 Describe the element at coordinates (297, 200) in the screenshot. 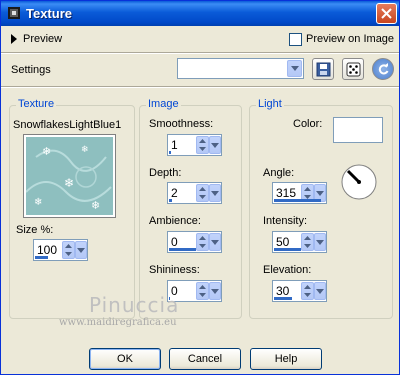

I see `angle-level-bar` at that location.